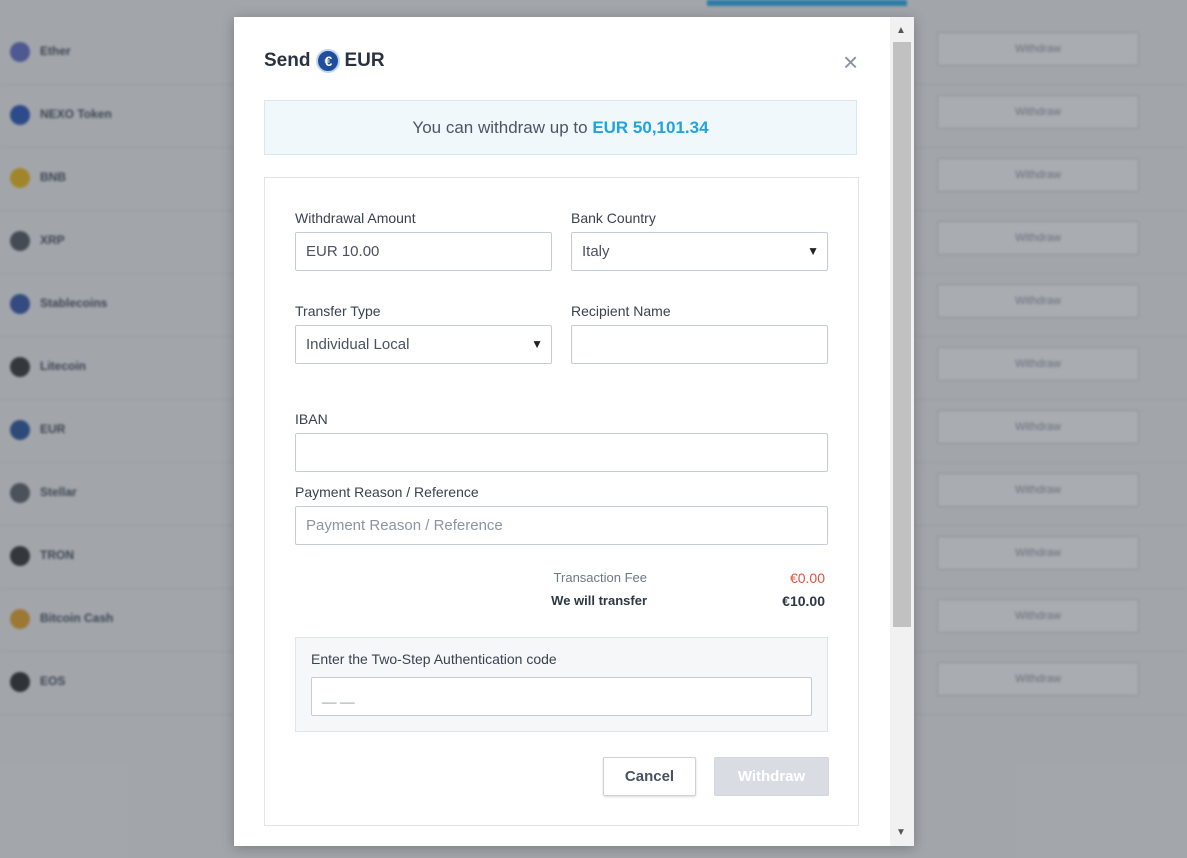  What do you see at coordinates (561, 525) in the screenshot?
I see `reference-input: Payment Reason / Reference` at bounding box center [561, 525].